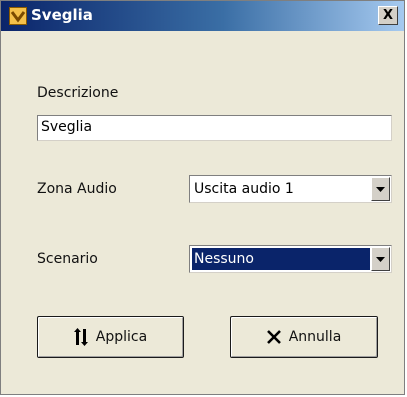 This screenshot has height=397, width=407. I want to click on apply-button: Applica, so click(110, 337).